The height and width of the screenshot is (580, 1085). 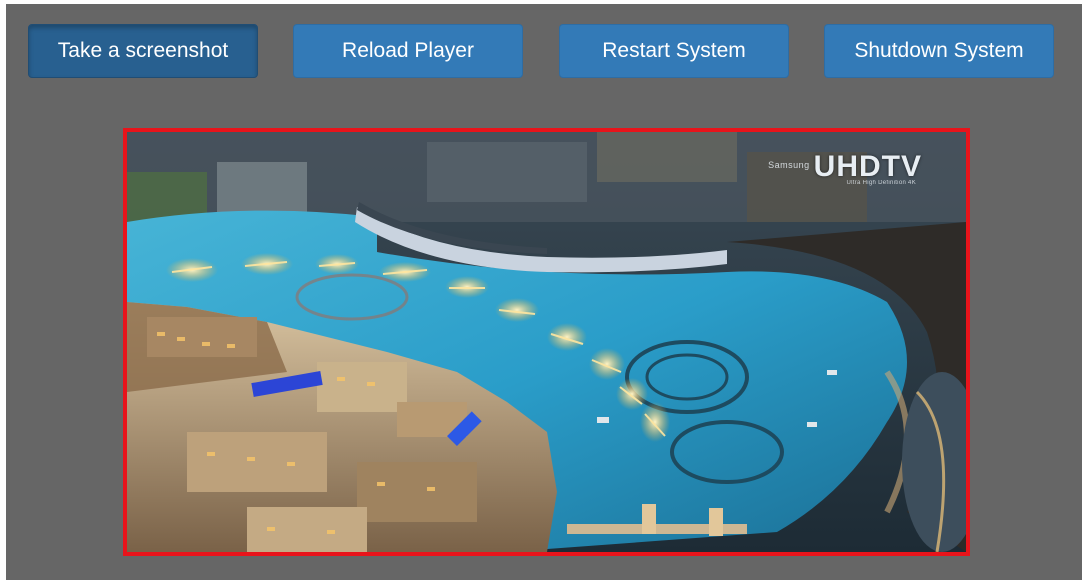 I want to click on restart-system-button: Restart System, so click(x=674, y=51).